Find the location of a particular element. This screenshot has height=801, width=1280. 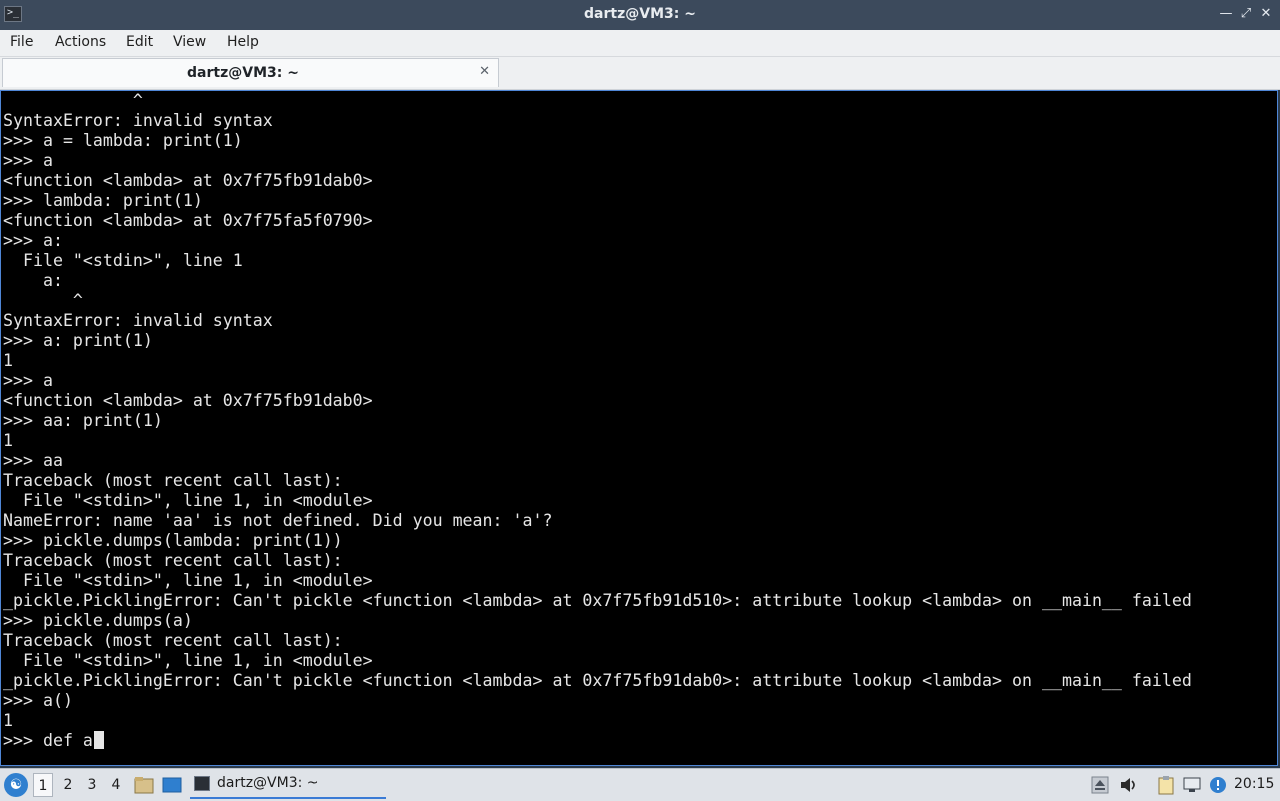

restore-icon: ⤢ is located at coordinates (1246, 14).